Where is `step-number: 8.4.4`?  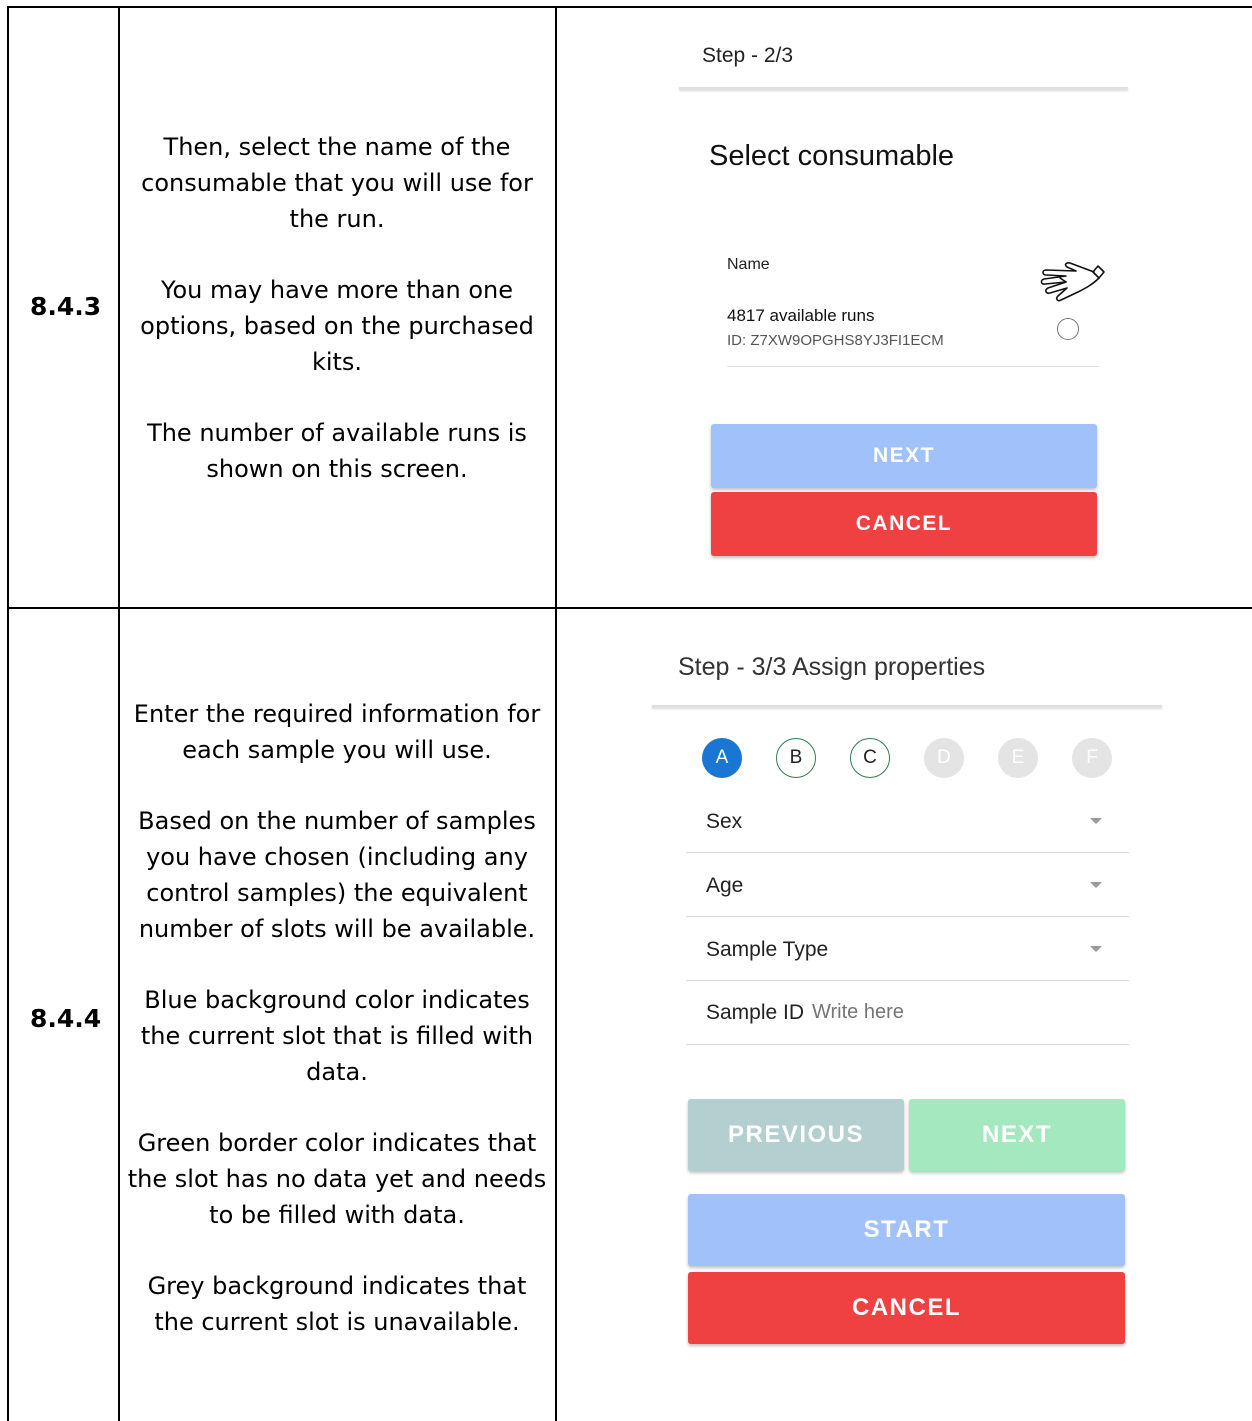
step-number: 8.4.4 is located at coordinates (66, 1018).